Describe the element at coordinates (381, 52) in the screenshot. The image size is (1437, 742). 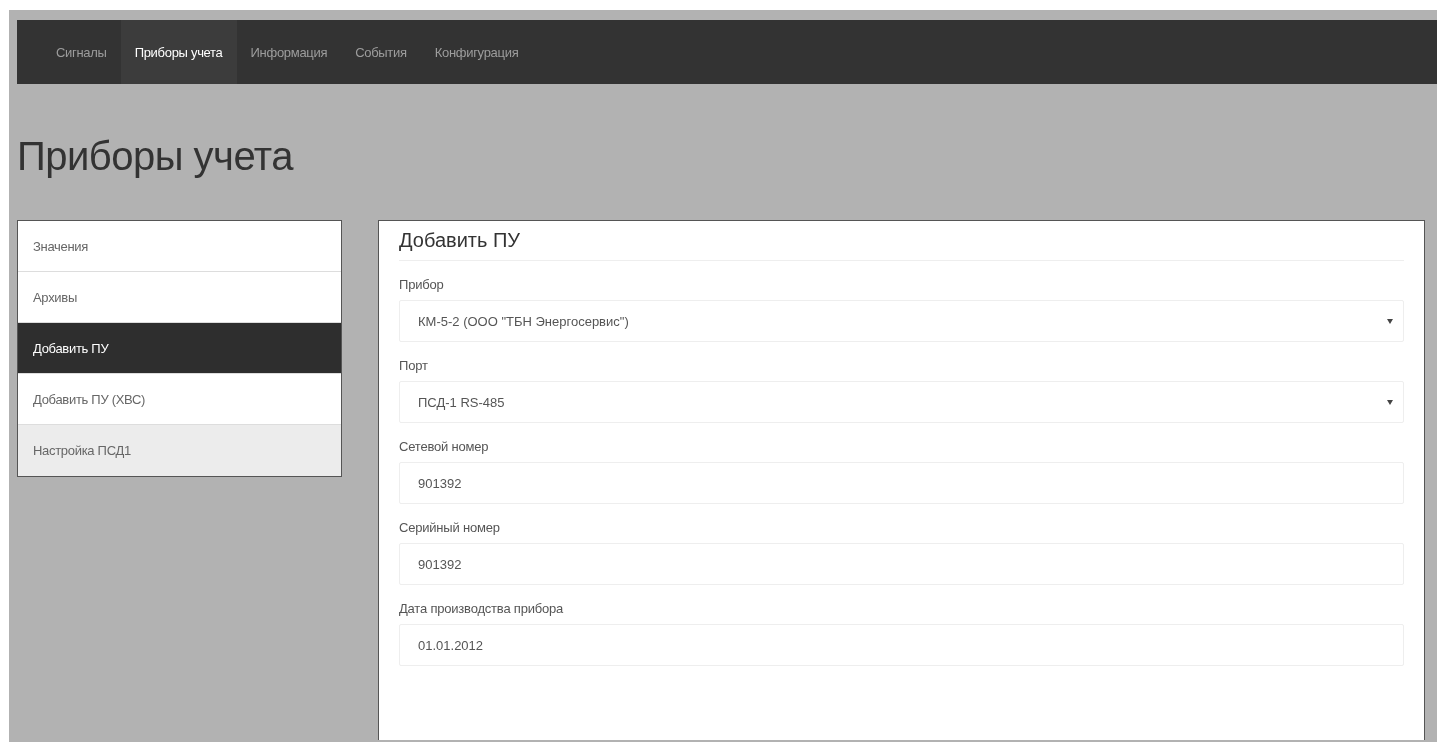
I see `nav-tab: События` at that location.